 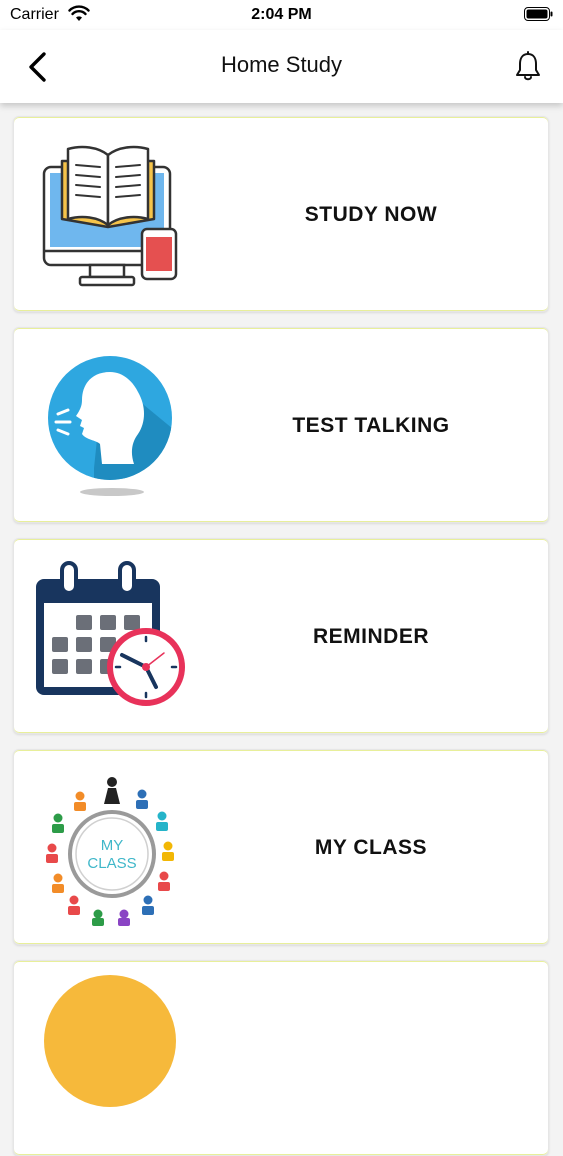 I want to click on computer-book-icon, so click(x=110, y=216).